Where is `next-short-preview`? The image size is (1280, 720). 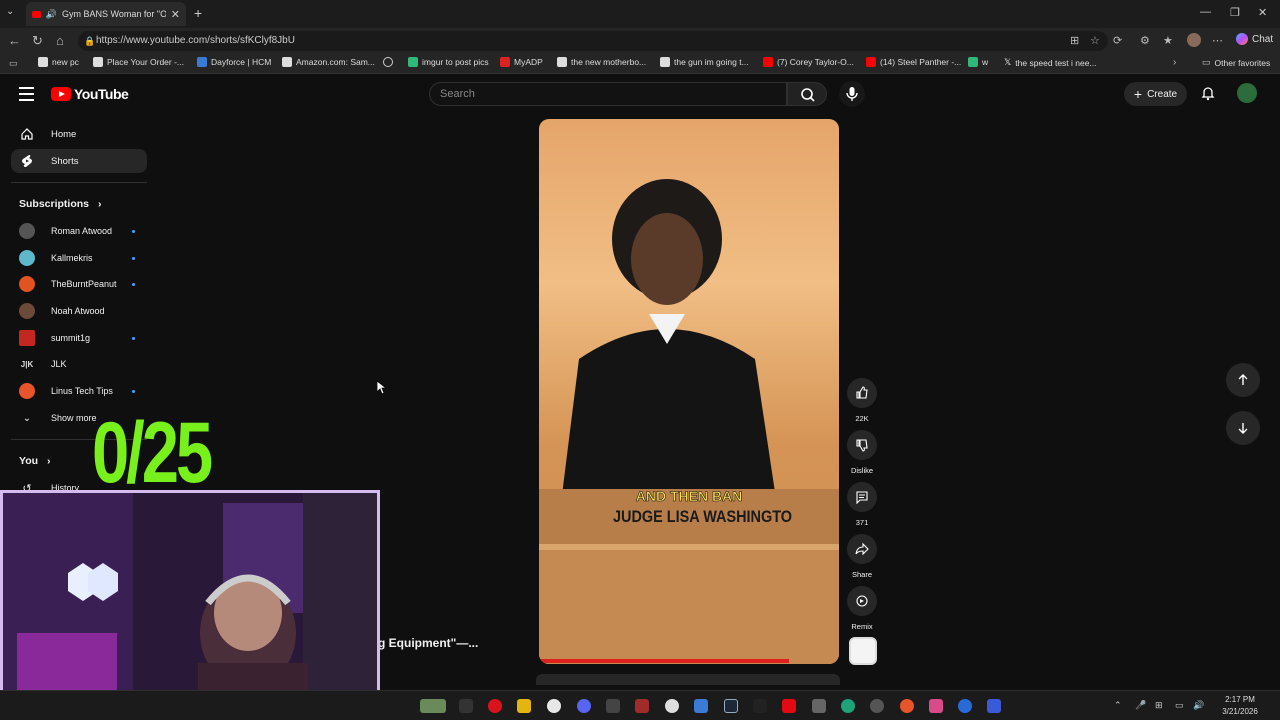 next-short-preview is located at coordinates (688, 679).